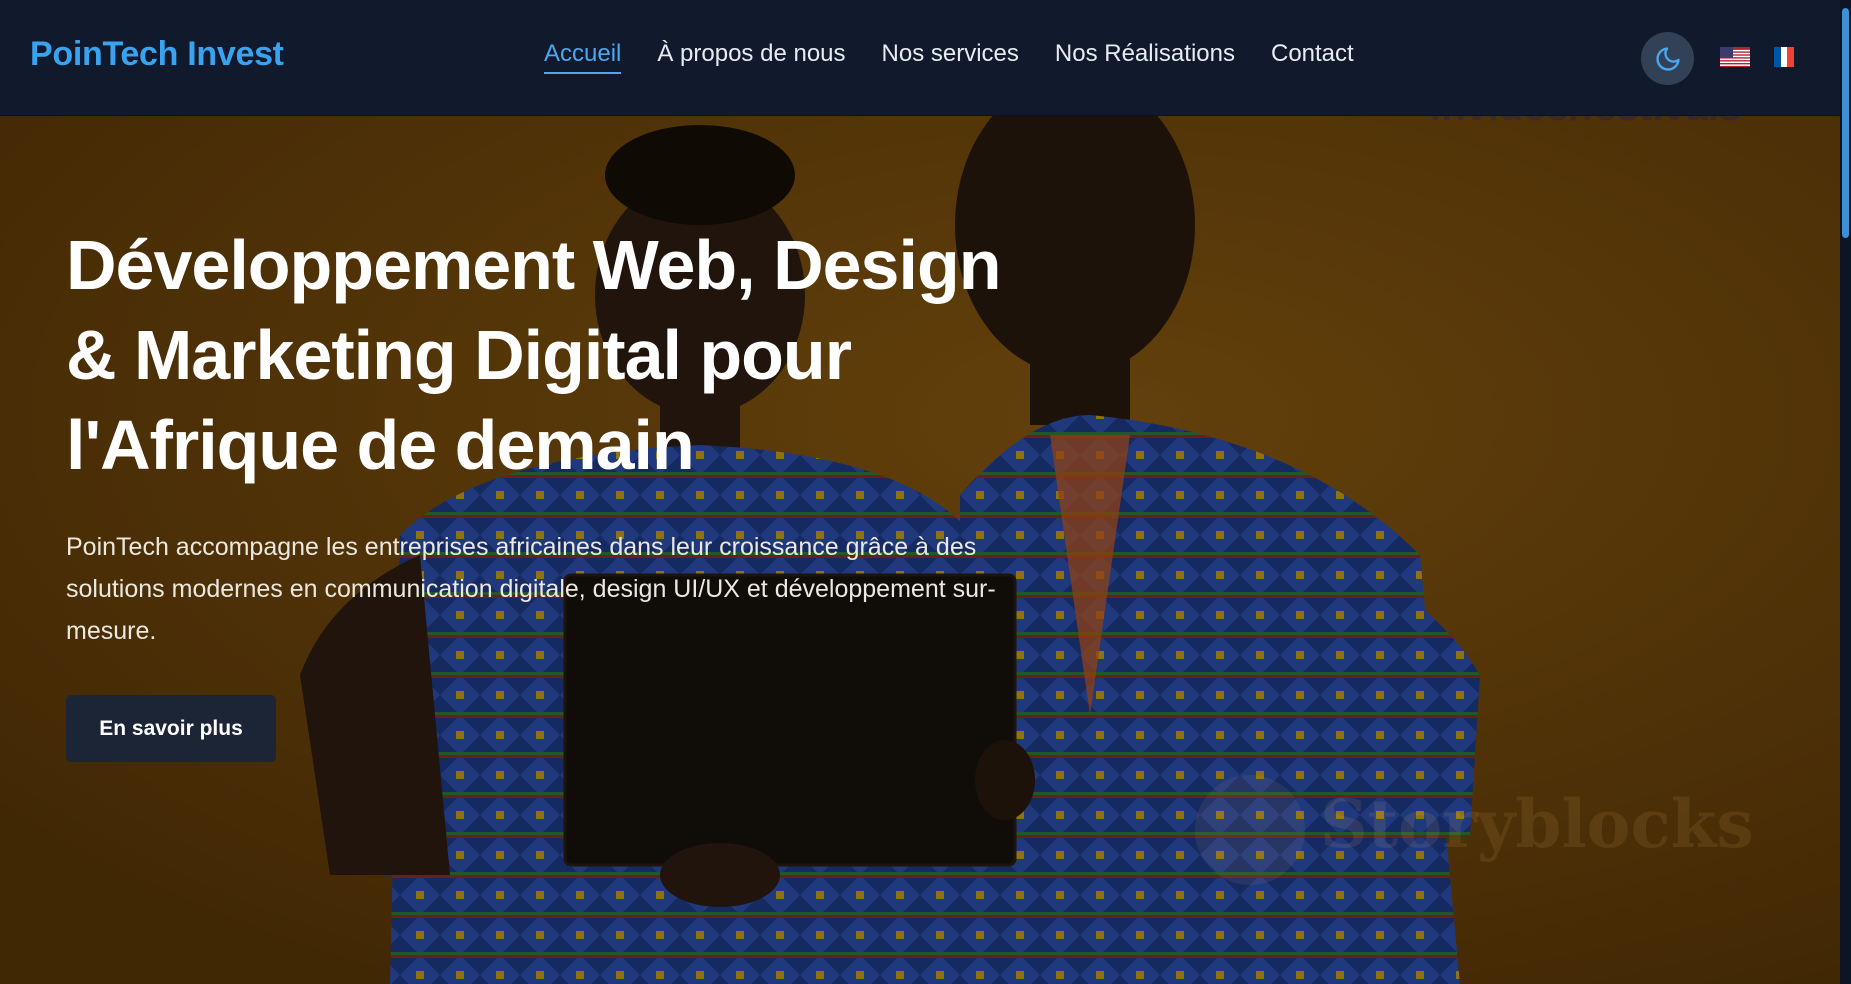  What do you see at coordinates (583, 57) in the screenshot?
I see `nav-link-accueil: Accueil` at bounding box center [583, 57].